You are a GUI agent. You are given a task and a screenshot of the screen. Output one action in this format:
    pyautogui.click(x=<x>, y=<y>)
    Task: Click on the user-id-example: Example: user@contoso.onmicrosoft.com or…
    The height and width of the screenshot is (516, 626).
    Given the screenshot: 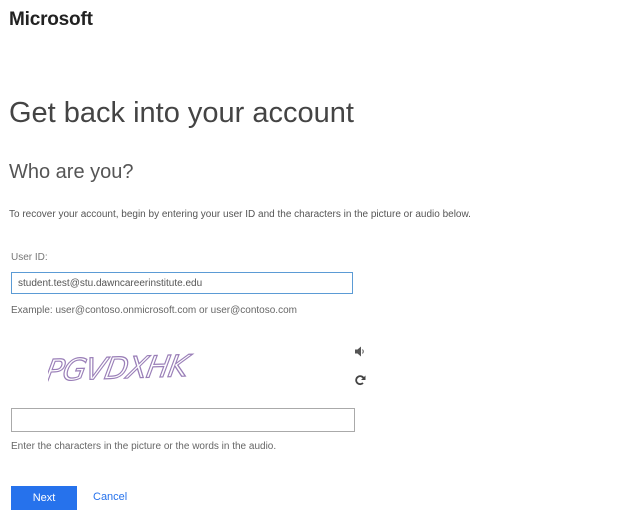 What is the action you would take?
    pyautogui.click(x=154, y=310)
    